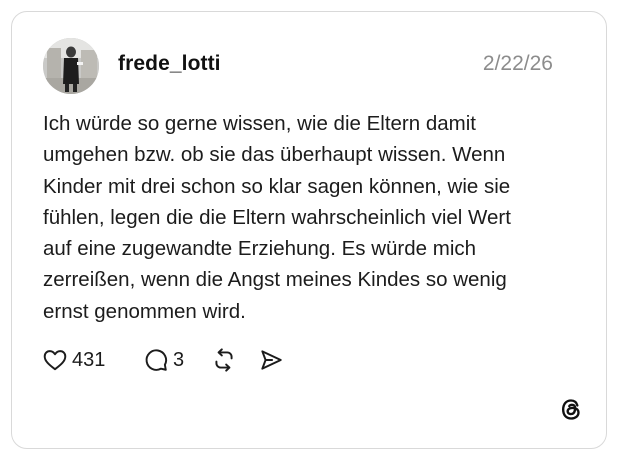 The height and width of the screenshot is (461, 620). Describe the element at coordinates (571, 409) in the screenshot. I see `threads-logo-icon` at that location.